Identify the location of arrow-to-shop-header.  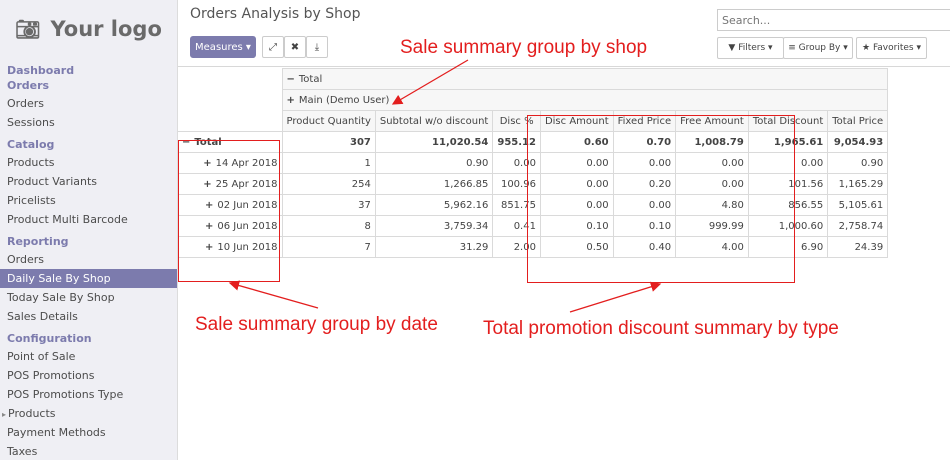
(430, 82).